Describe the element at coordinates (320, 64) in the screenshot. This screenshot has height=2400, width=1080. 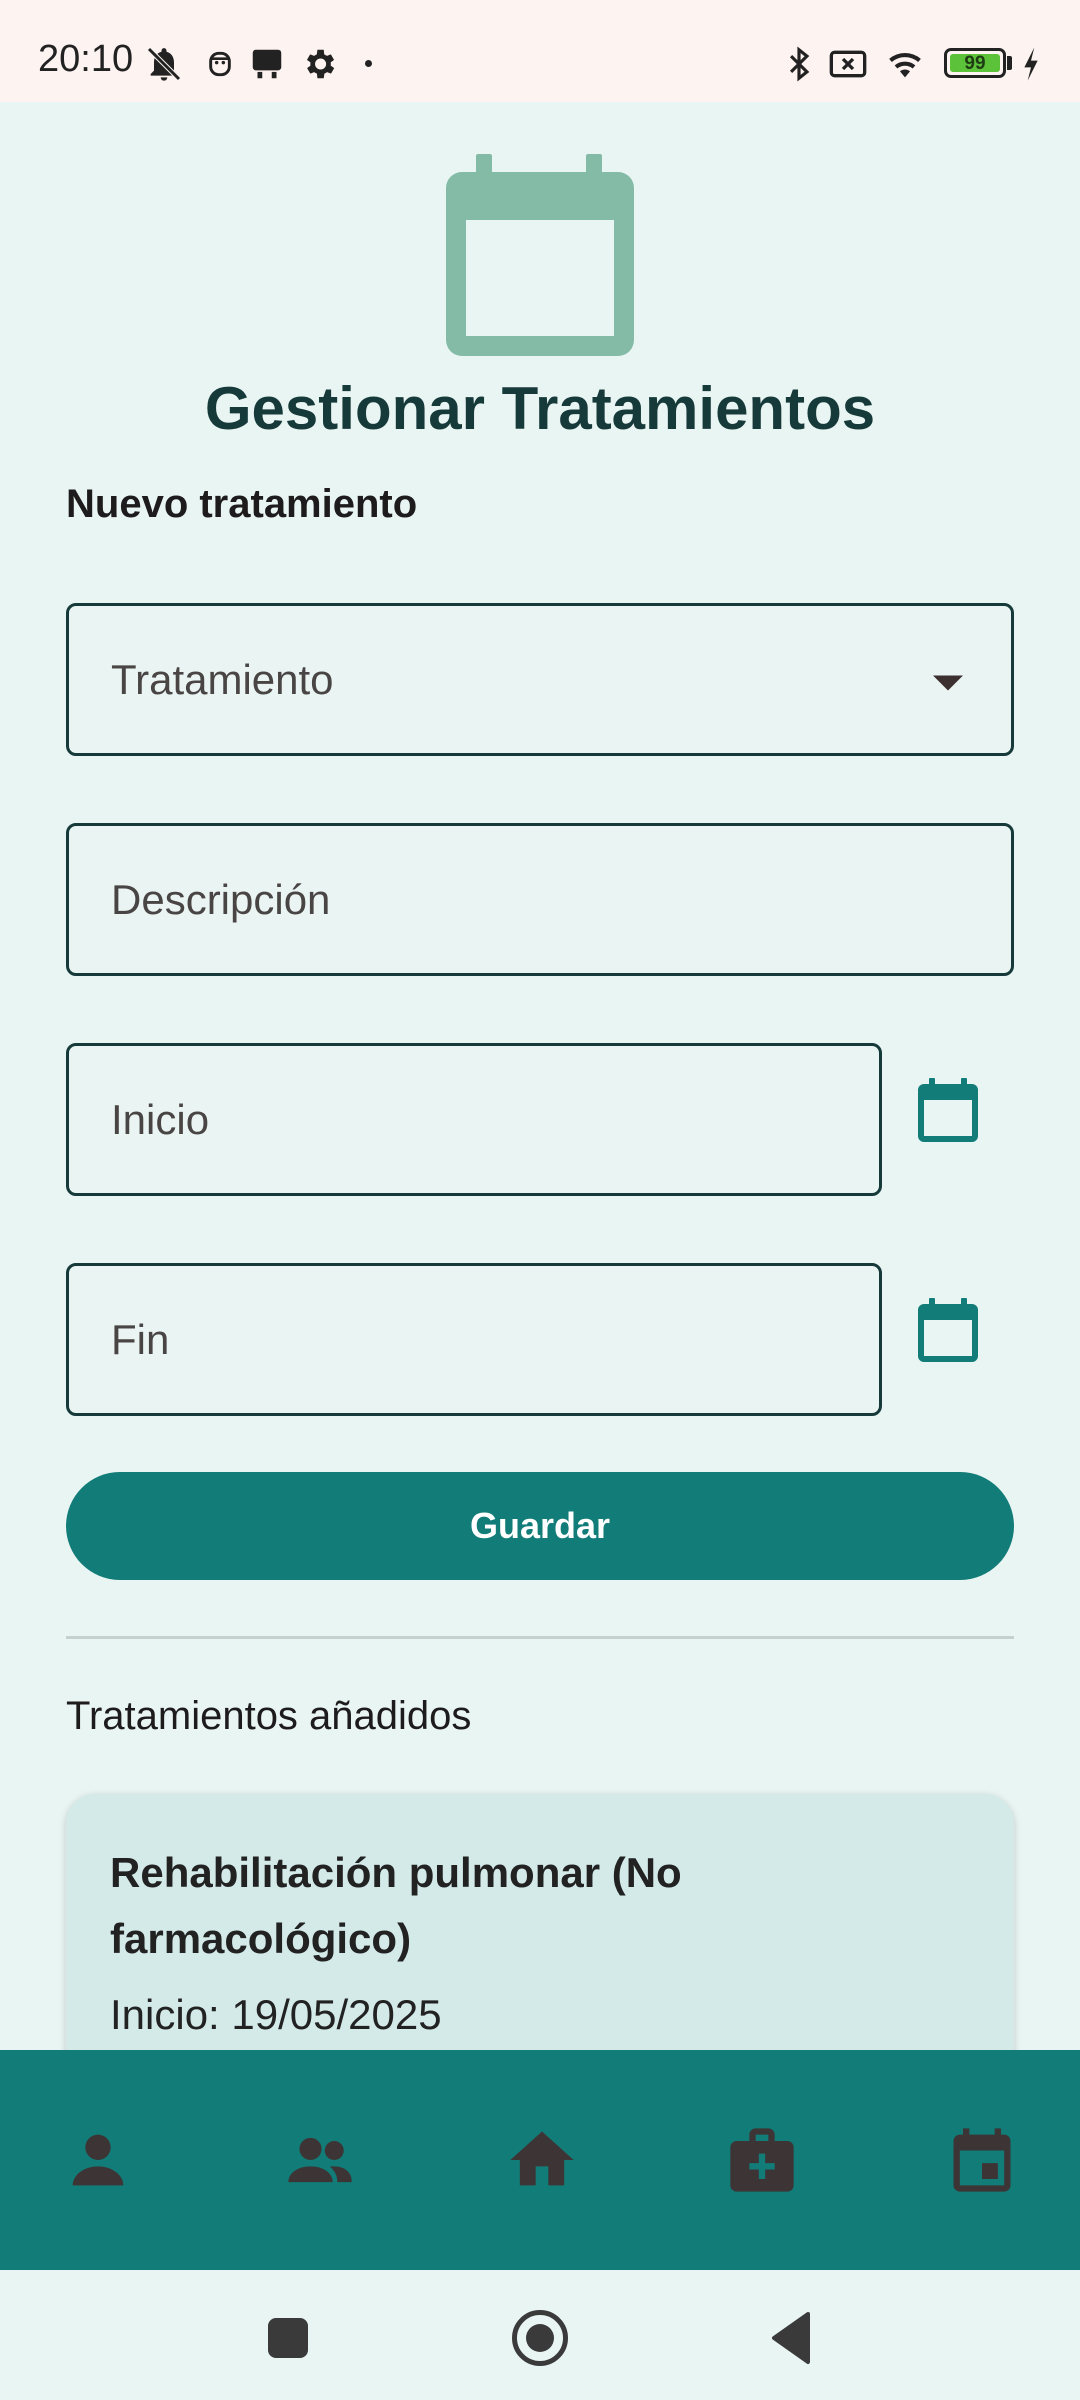
I see `settings-icon` at that location.